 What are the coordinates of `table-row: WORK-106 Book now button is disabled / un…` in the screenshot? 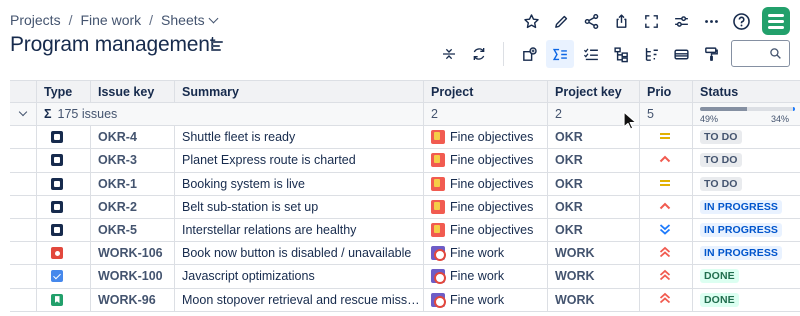 It's located at (405, 254).